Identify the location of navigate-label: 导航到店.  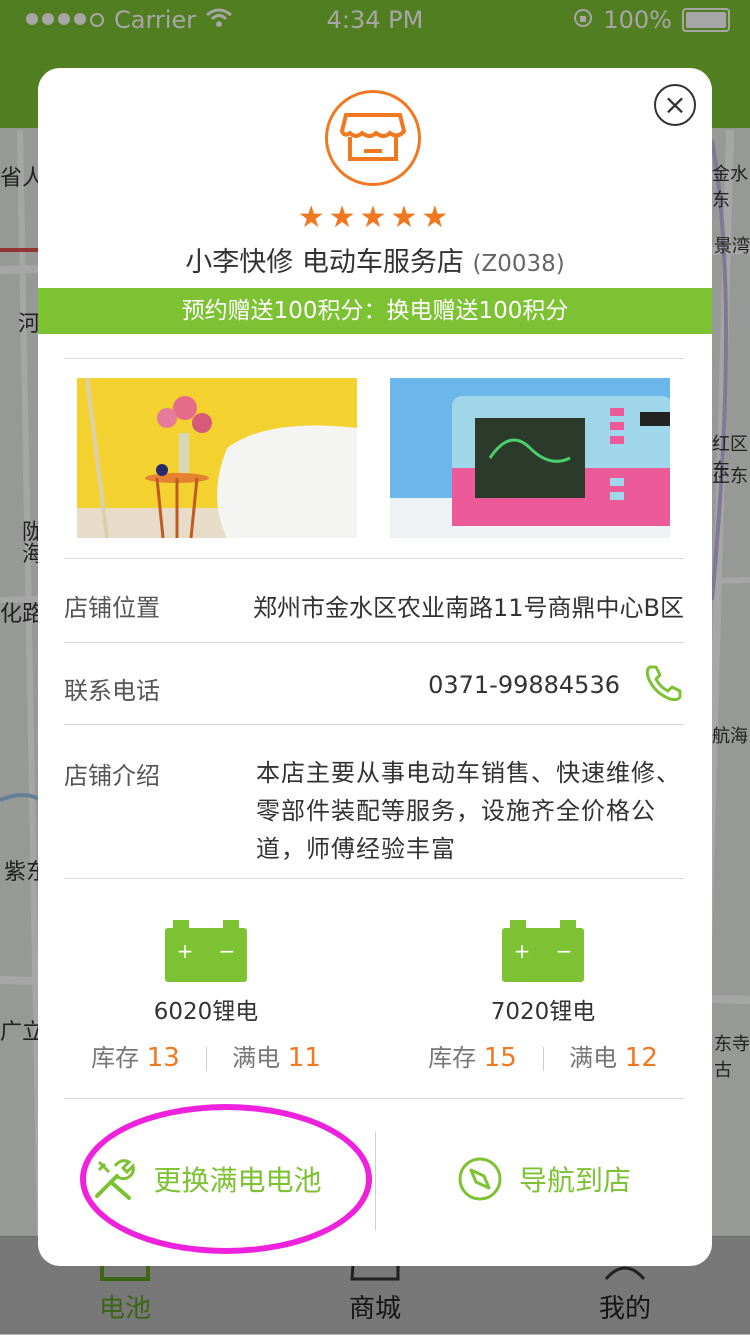
(574, 1180).